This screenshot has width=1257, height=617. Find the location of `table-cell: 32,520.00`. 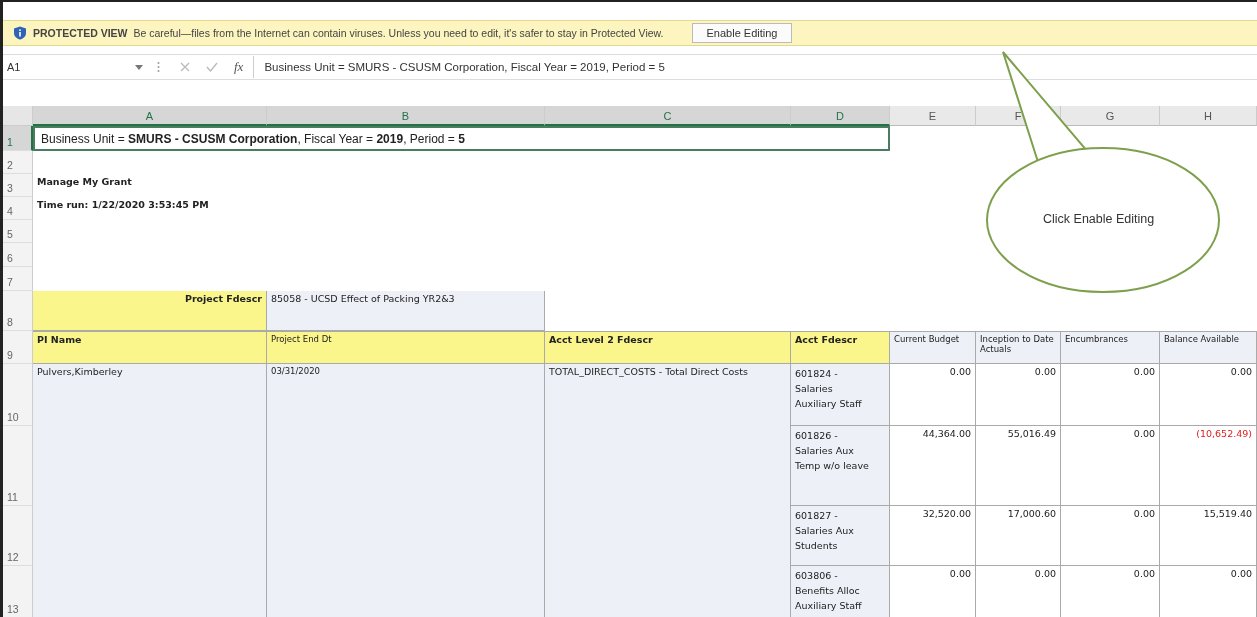

table-cell: 32,520.00 is located at coordinates (933, 536).